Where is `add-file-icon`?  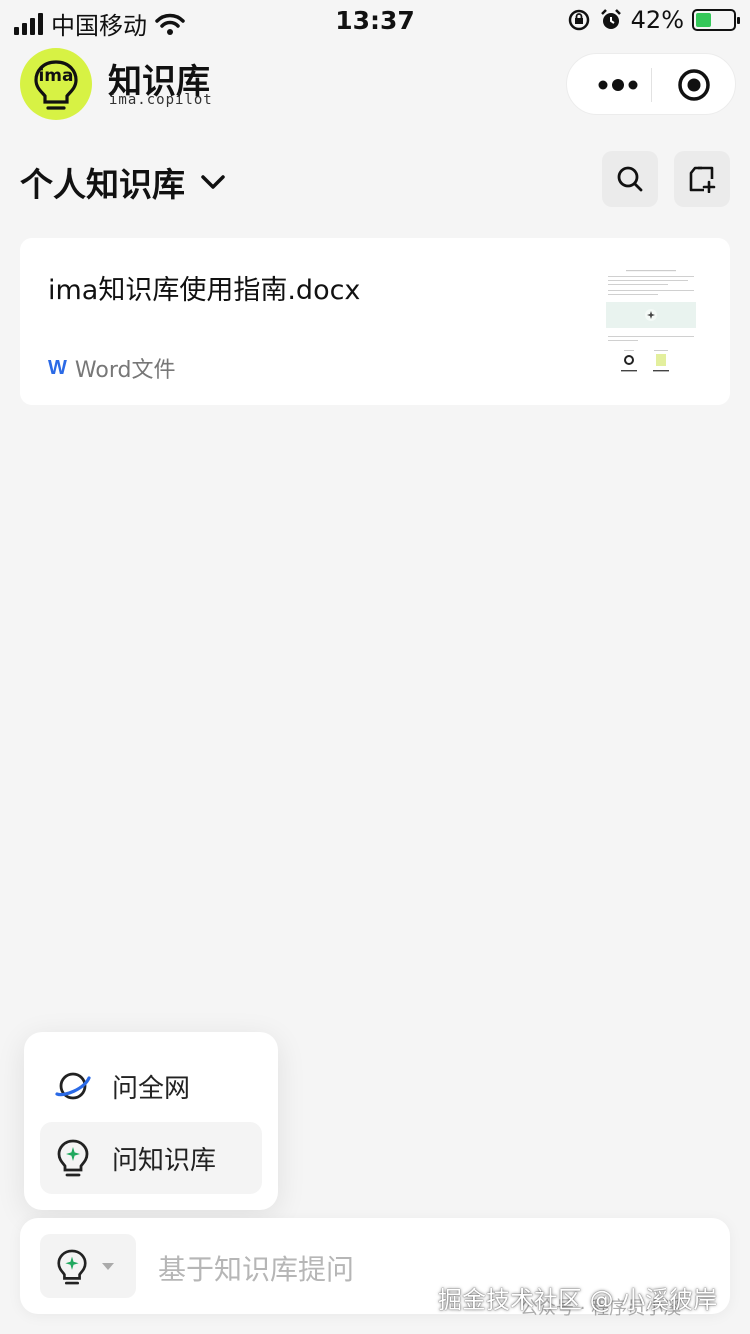
add-file-icon is located at coordinates (702, 179).